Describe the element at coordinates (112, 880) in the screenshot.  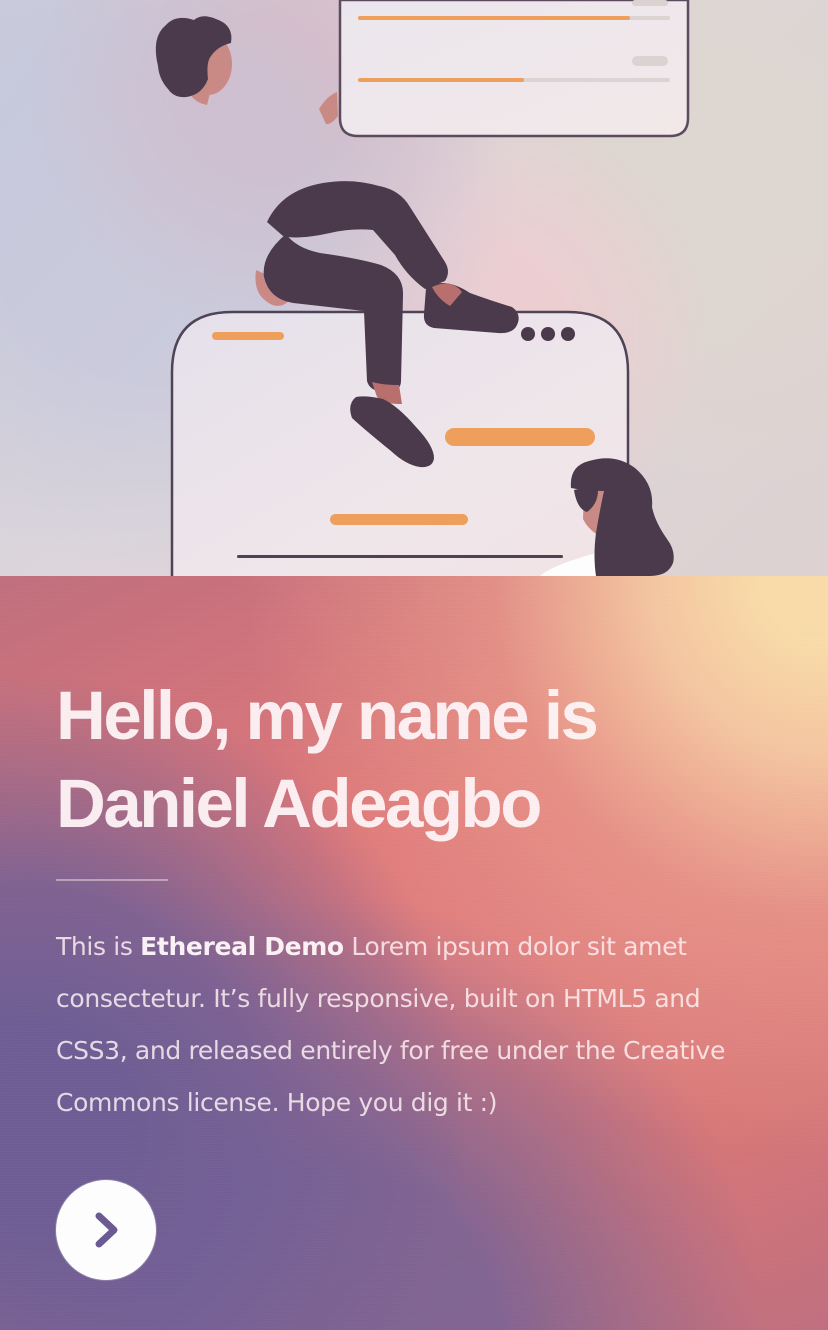
I see `intro-divider` at that location.